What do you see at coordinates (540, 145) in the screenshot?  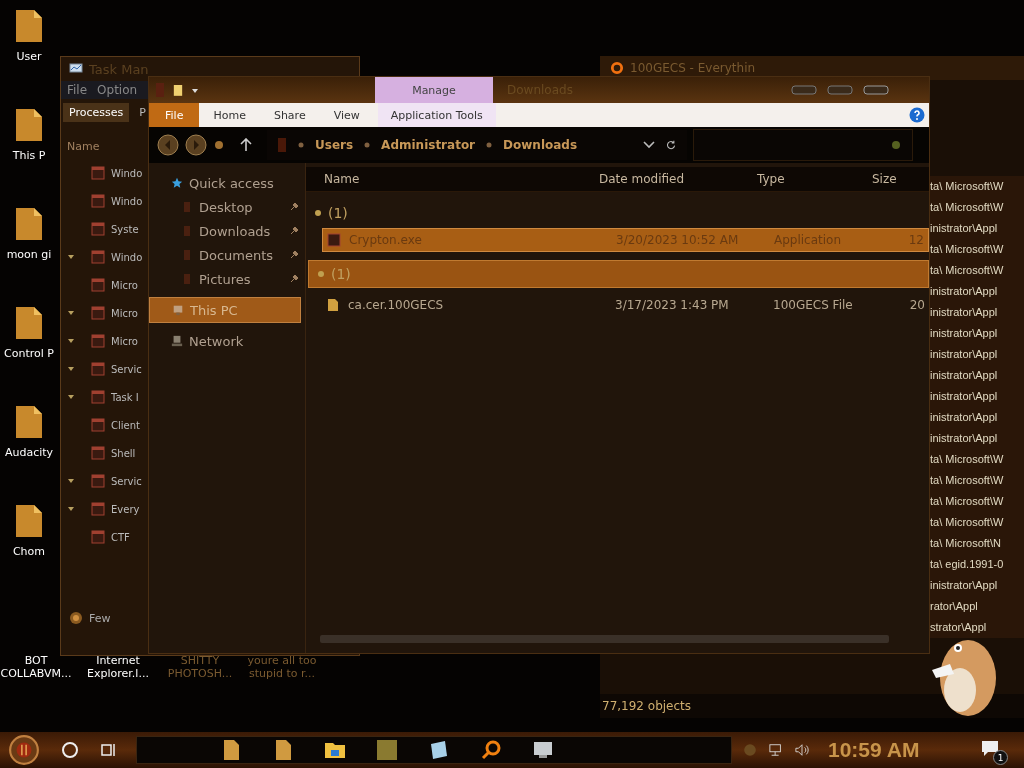 I see `breadcrumb-item: Downloads` at bounding box center [540, 145].